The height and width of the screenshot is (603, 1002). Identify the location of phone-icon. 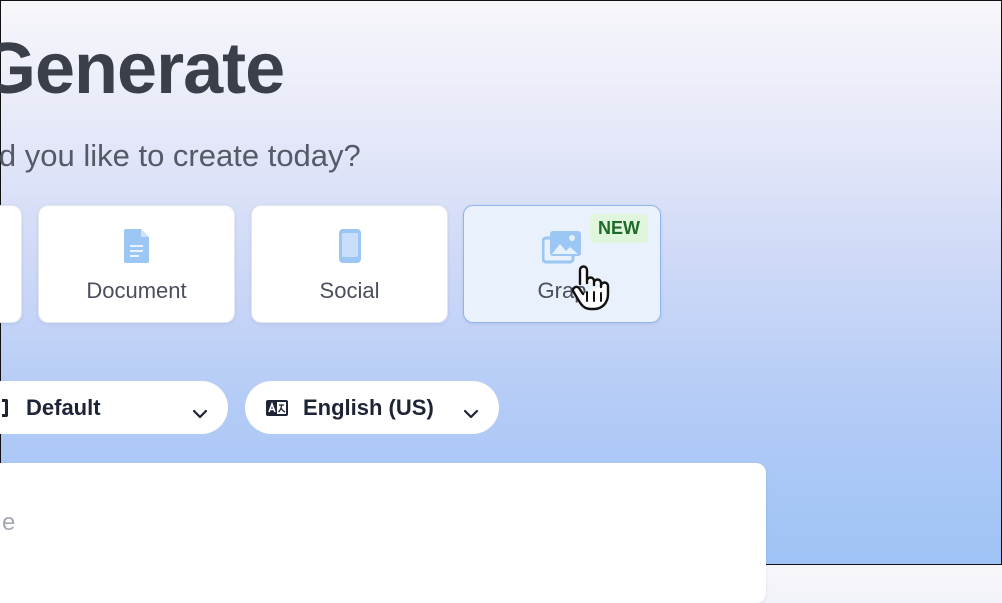
(350, 248).